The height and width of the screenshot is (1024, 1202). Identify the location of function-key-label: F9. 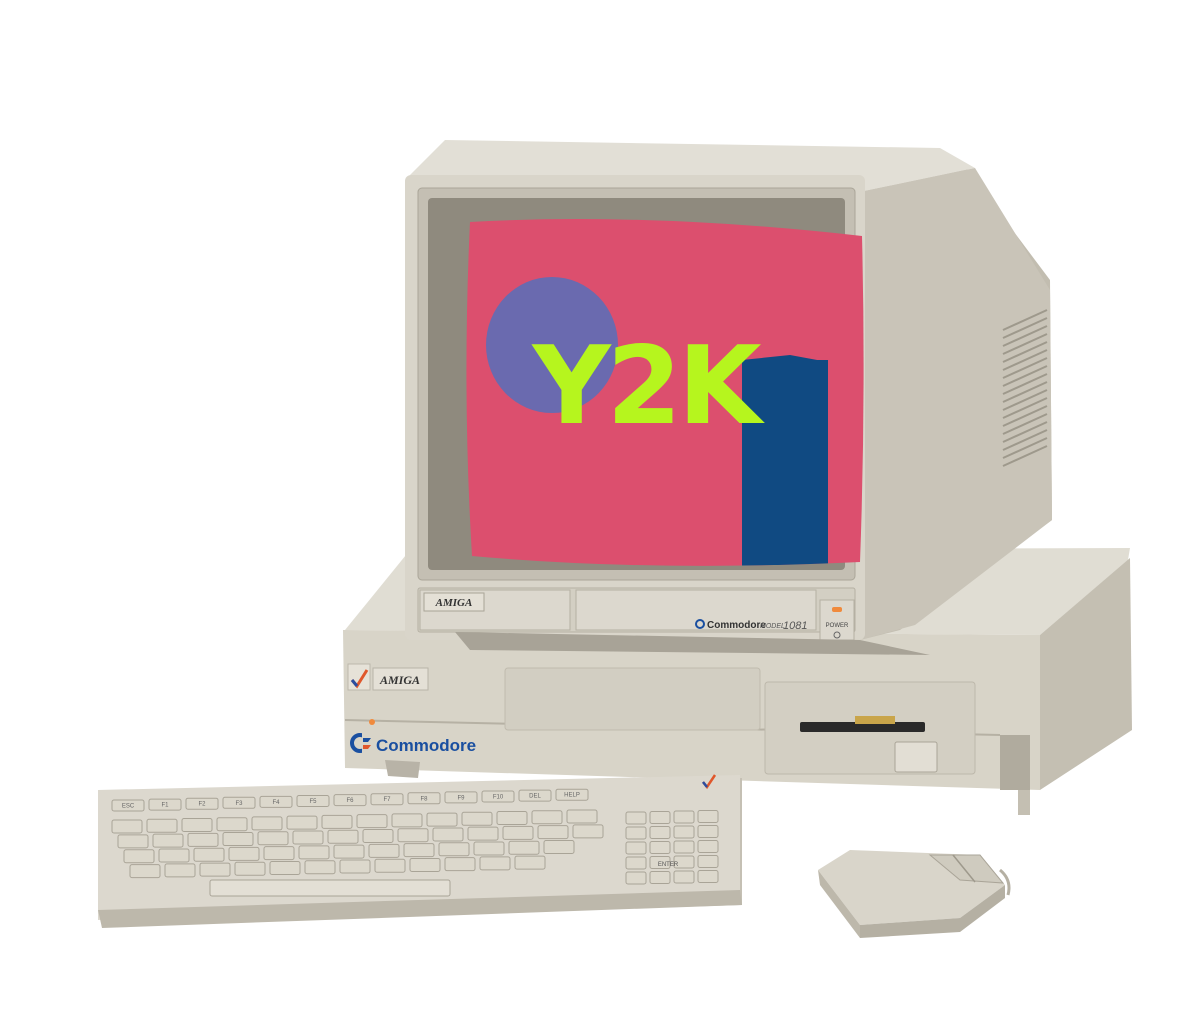
(461, 798).